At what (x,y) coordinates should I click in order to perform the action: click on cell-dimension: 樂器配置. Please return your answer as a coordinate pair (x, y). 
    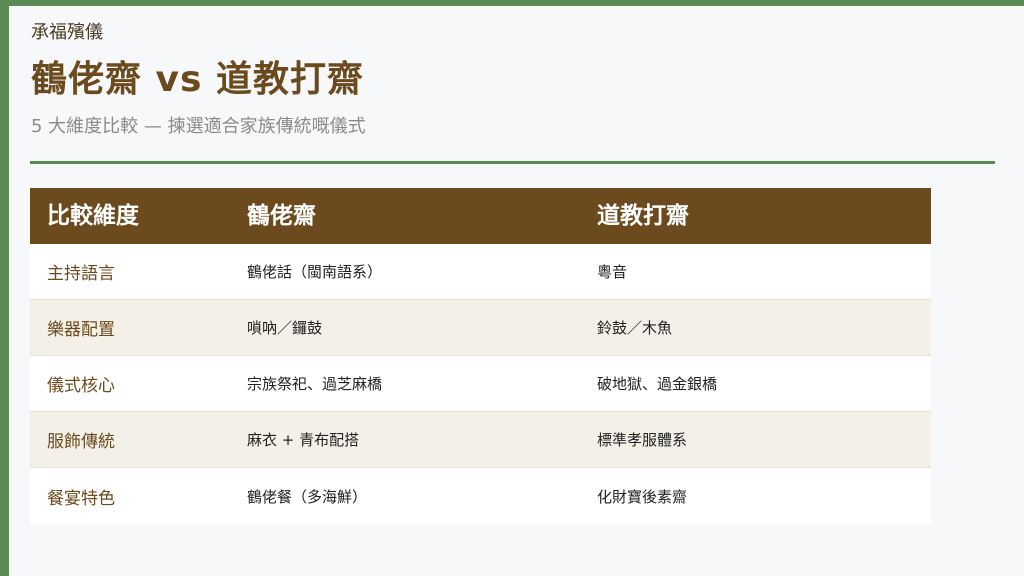
    Looking at the image, I should click on (81, 330).